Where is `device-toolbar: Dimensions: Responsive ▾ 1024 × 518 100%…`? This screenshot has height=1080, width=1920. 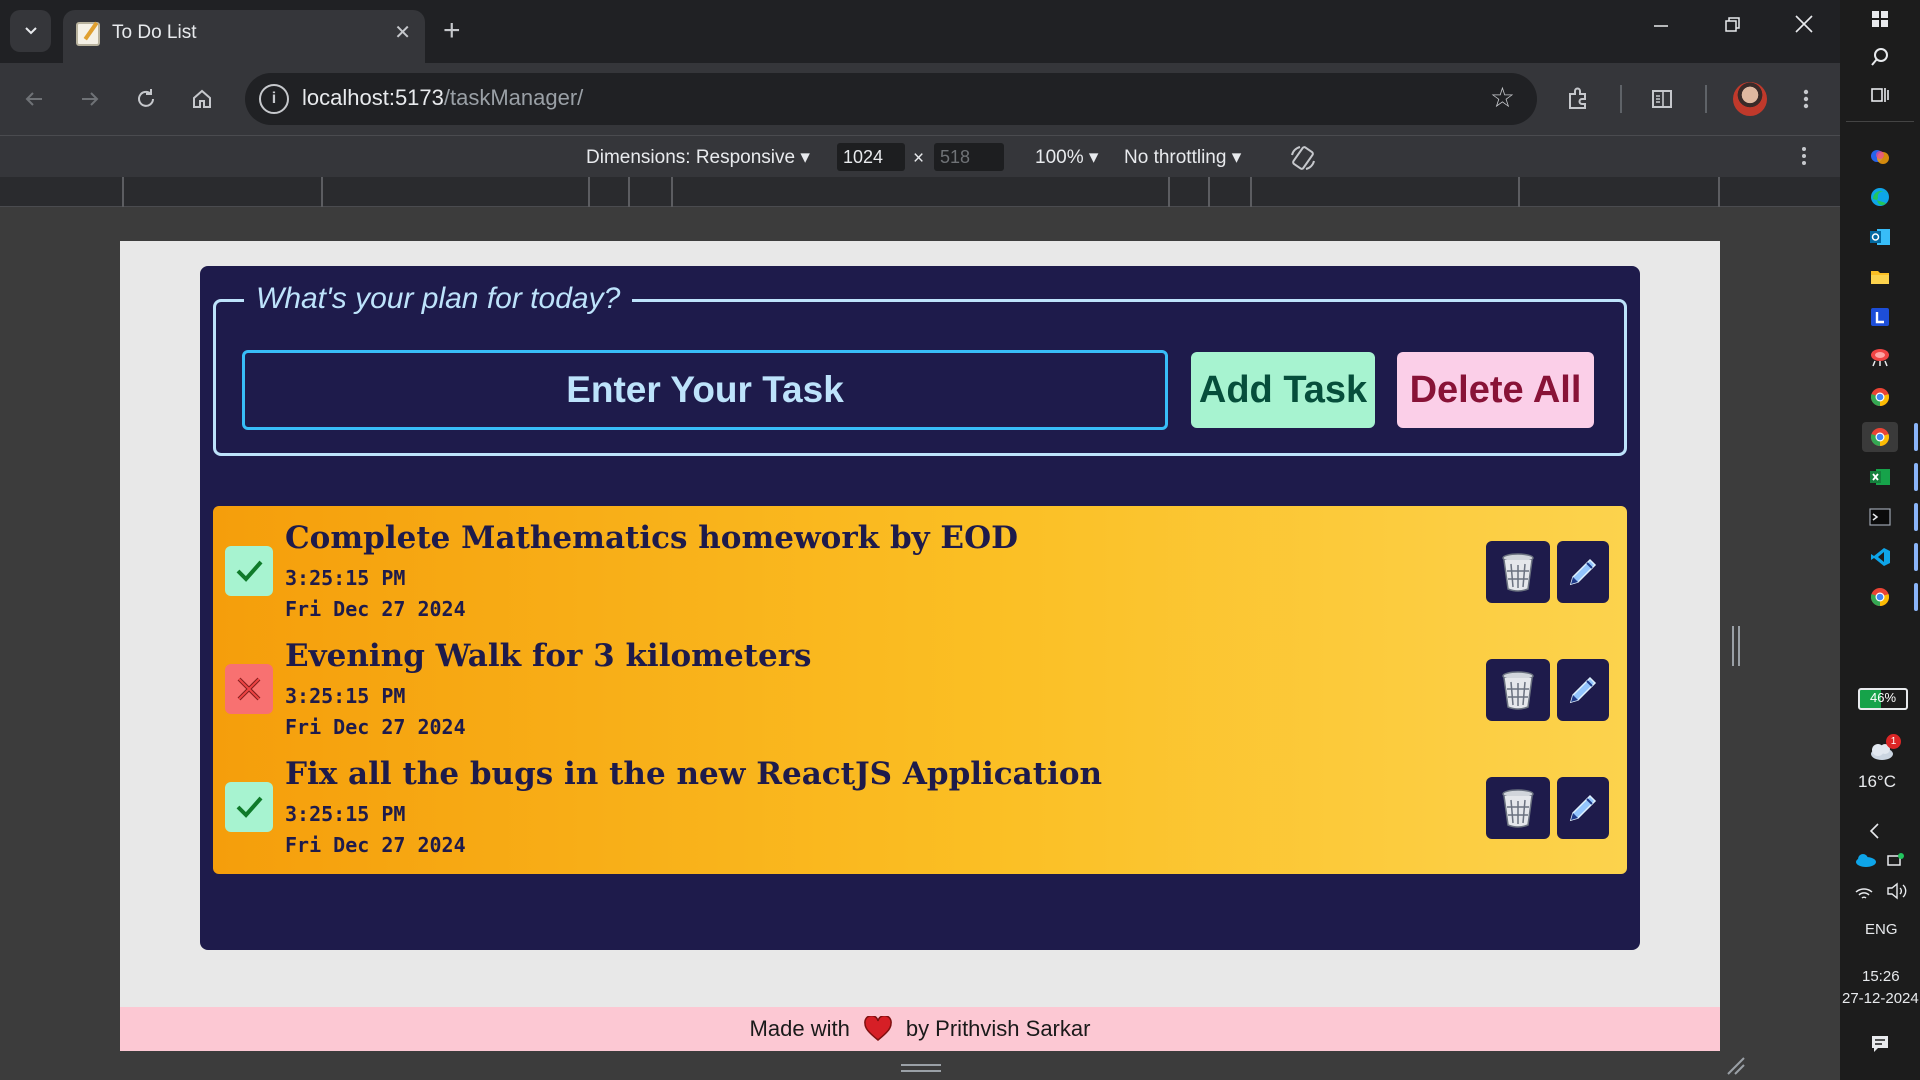
device-toolbar: Dimensions: Responsive ▾ 1024 × 518 100%… is located at coordinates (920, 156).